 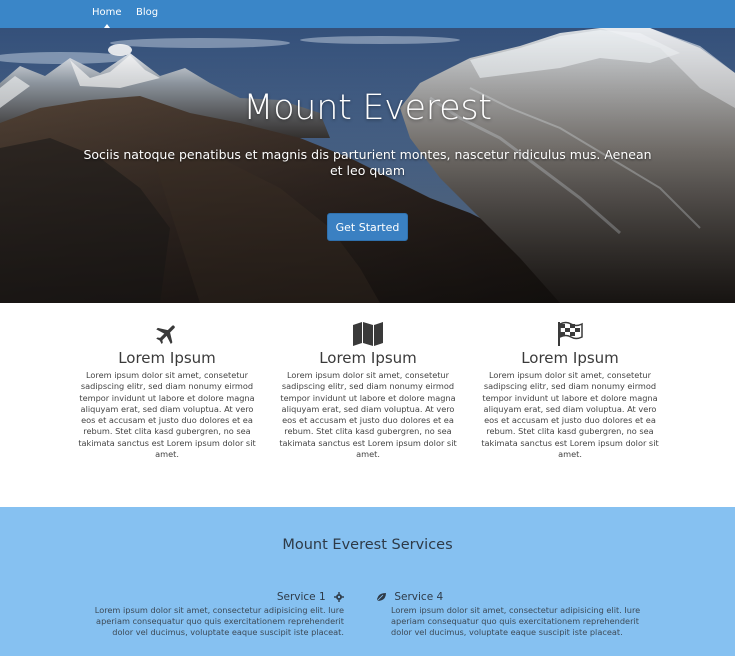 What do you see at coordinates (367, 108) in the screenshot?
I see `hero-title: Mount Everest` at bounding box center [367, 108].